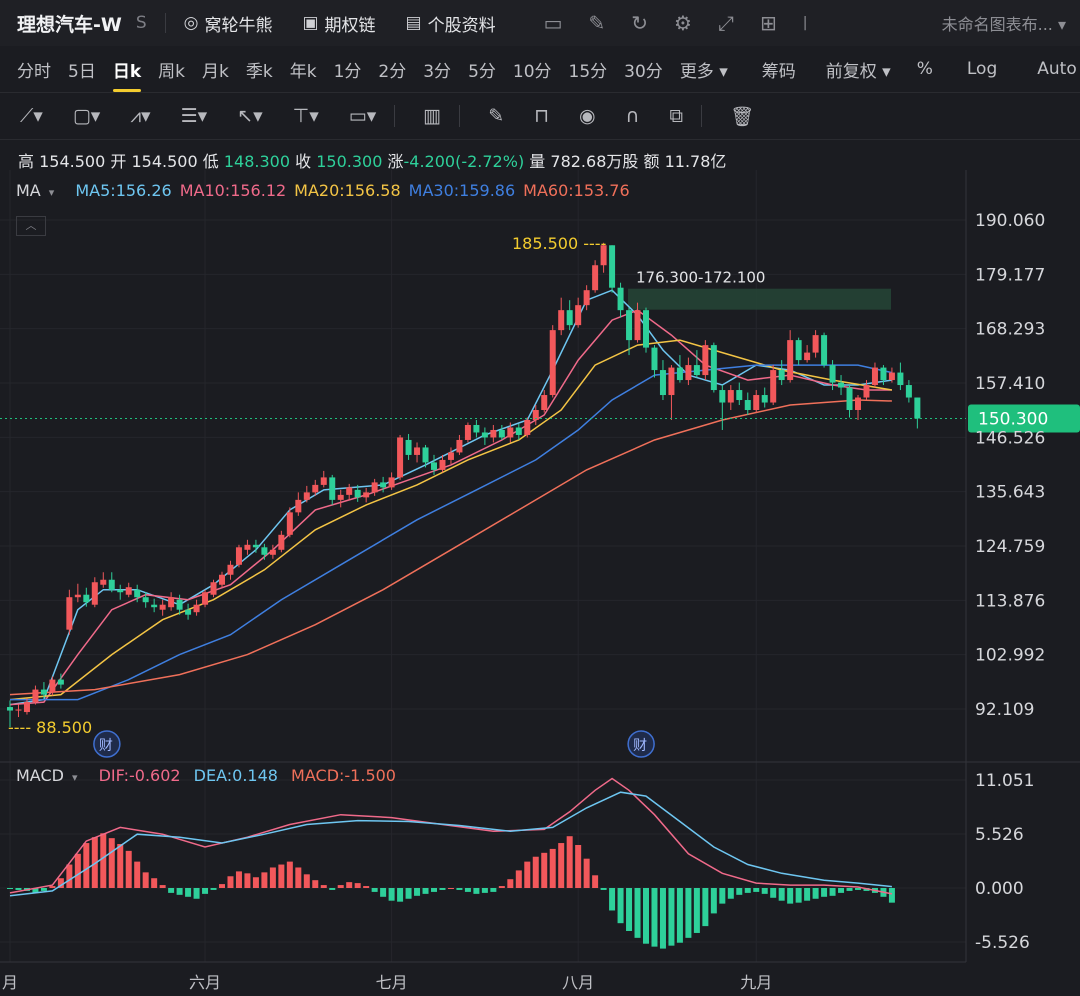 Image resolution: width=1080 pixels, height=996 pixels. I want to click on month-label: 六月, so click(205, 982).